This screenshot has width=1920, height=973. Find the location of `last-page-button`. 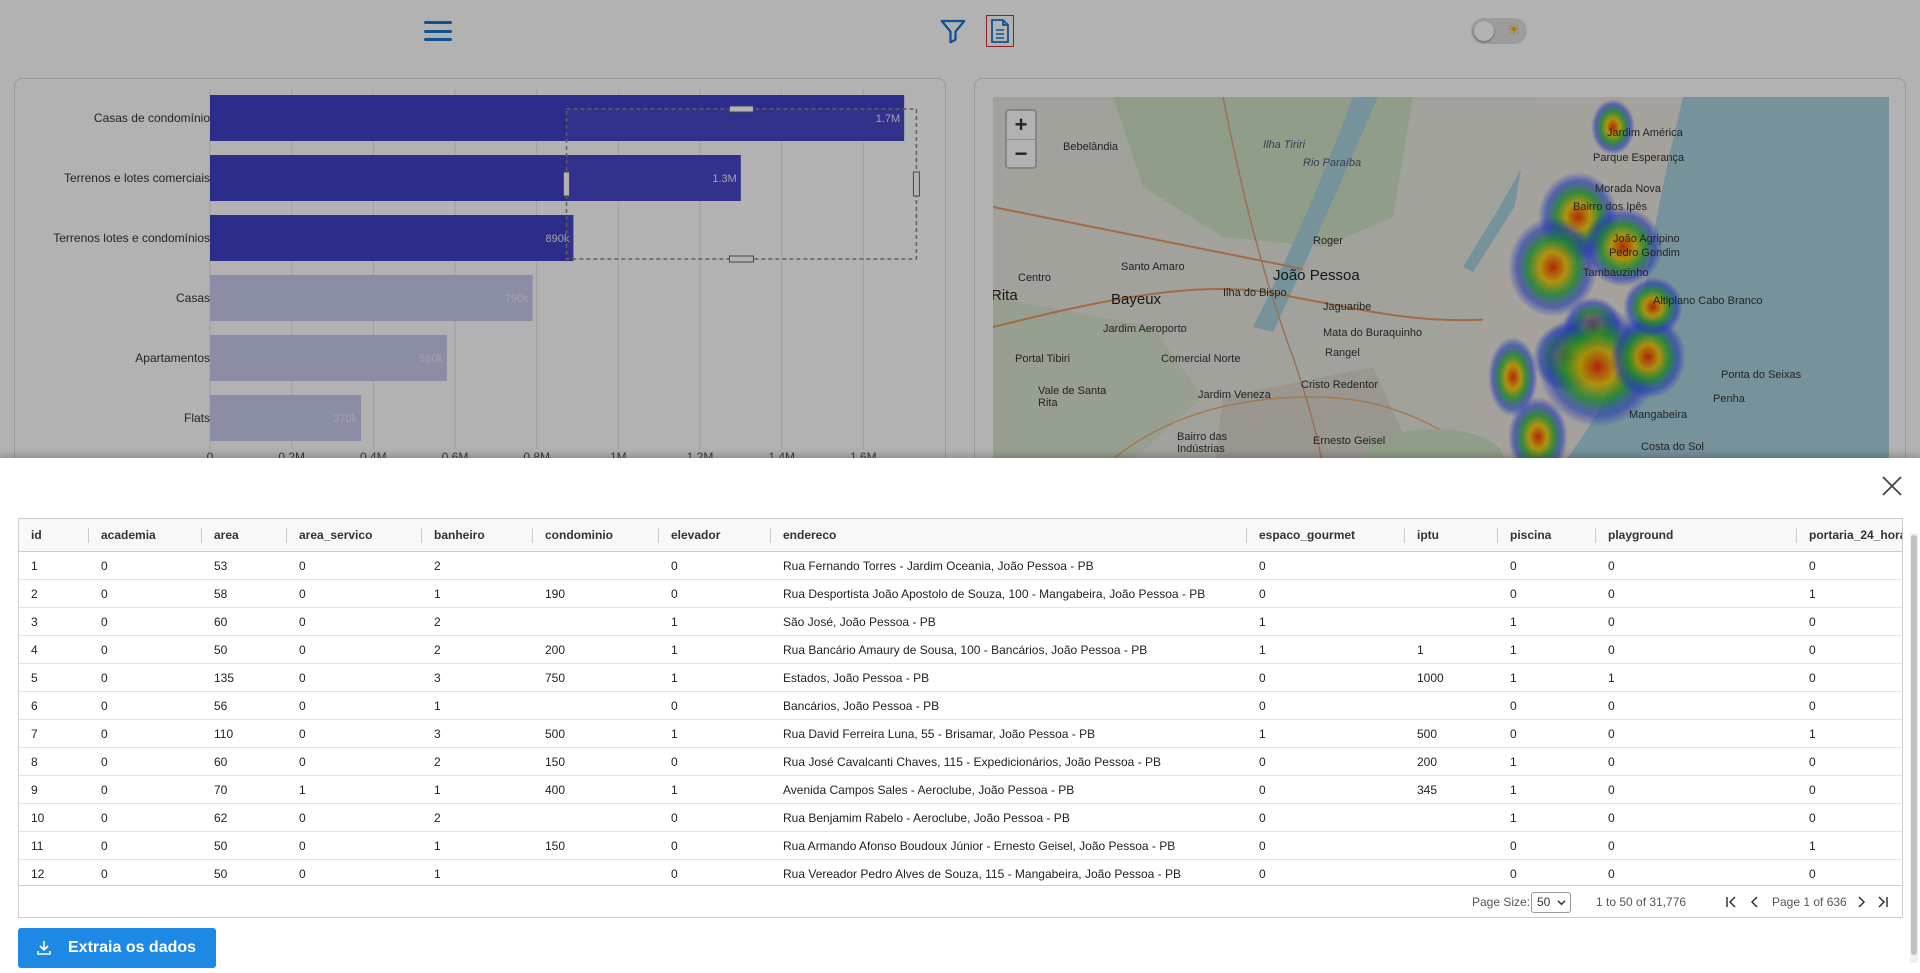

last-page-button is located at coordinates (1883, 902).